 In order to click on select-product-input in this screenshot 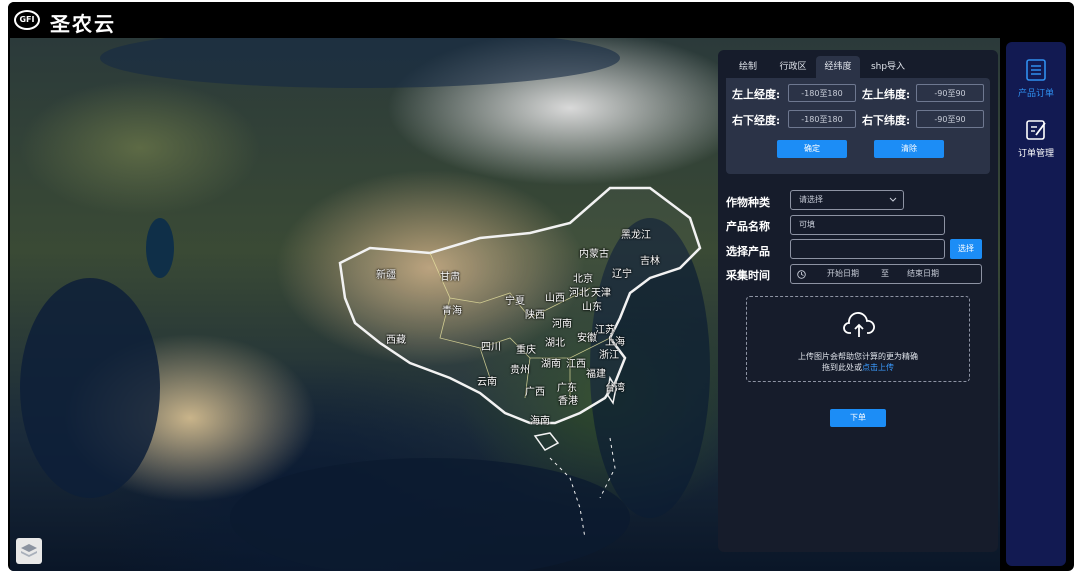, I will do `click(867, 249)`.